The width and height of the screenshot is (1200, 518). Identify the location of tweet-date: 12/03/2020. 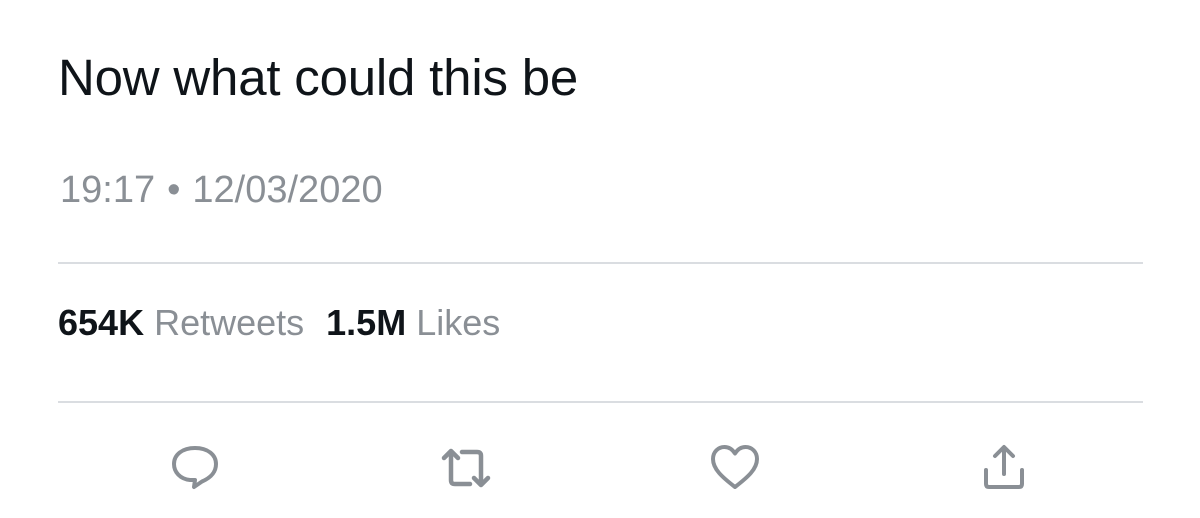
(287, 190).